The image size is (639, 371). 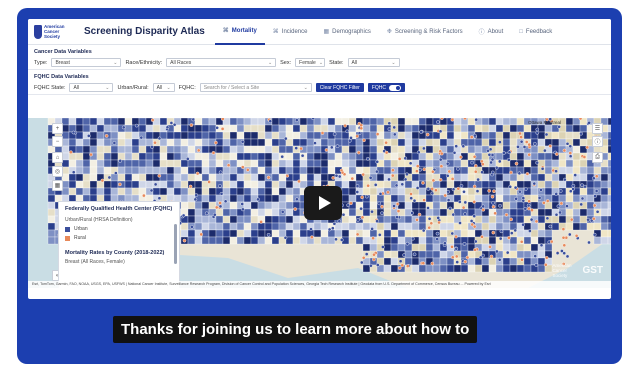 What do you see at coordinates (425, 32) in the screenshot?
I see `tab-screening: ❉ Screening & Risk Factors` at bounding box center [425, 32].